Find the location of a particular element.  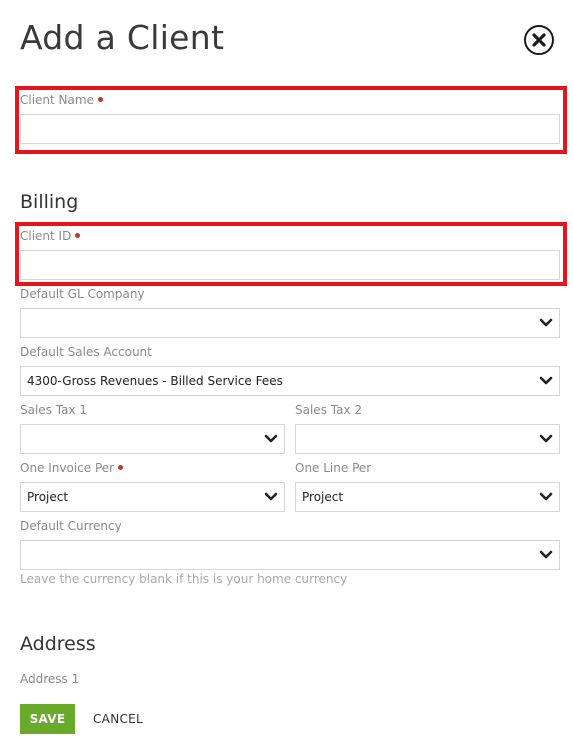

save-button: SAVE is located at coordinates (47, 719).